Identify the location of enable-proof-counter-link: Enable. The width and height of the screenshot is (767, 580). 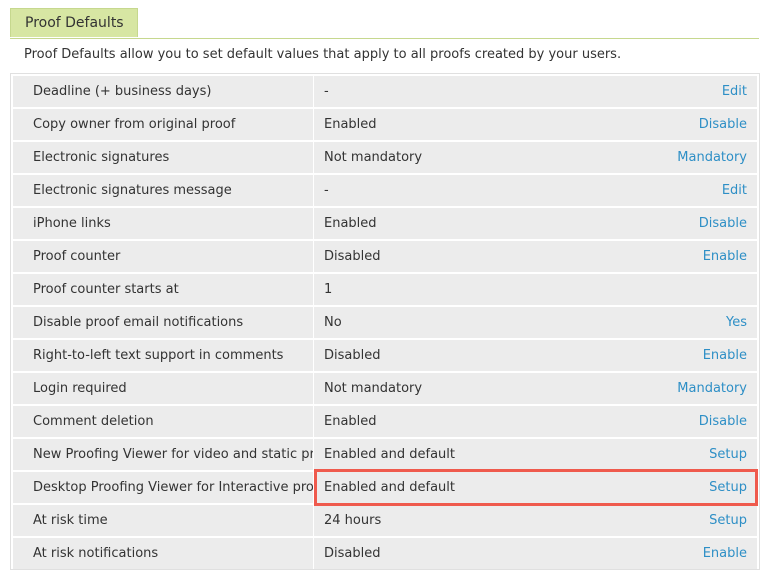
(725, 256).